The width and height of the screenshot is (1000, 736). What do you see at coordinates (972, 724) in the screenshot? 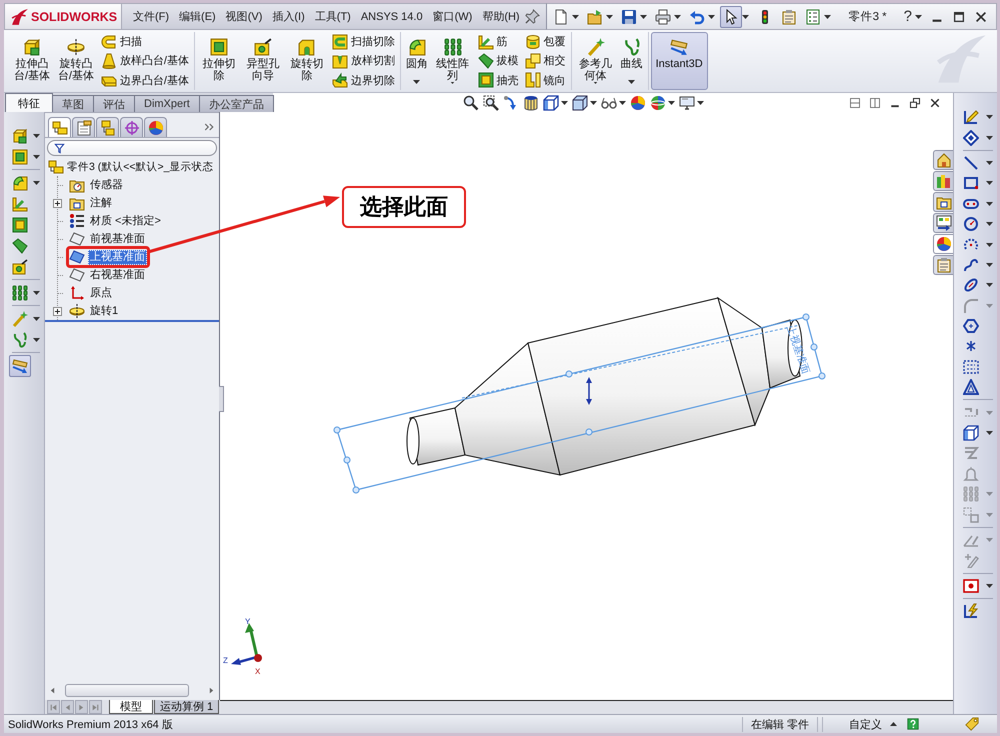
I see `tag-icon` at bounding box center [972, 724].